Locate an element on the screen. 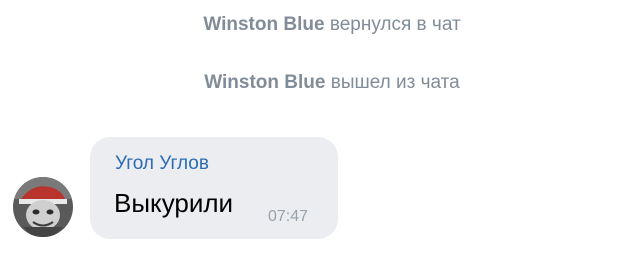 This screenshot has height=257, width=640. user-avatar-icon is located at coordinates (43, 207).